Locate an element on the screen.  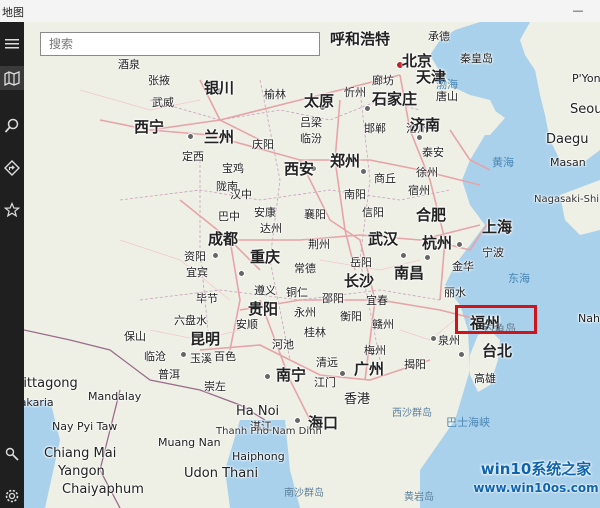
map-icon is located at coordinates (12, 78).